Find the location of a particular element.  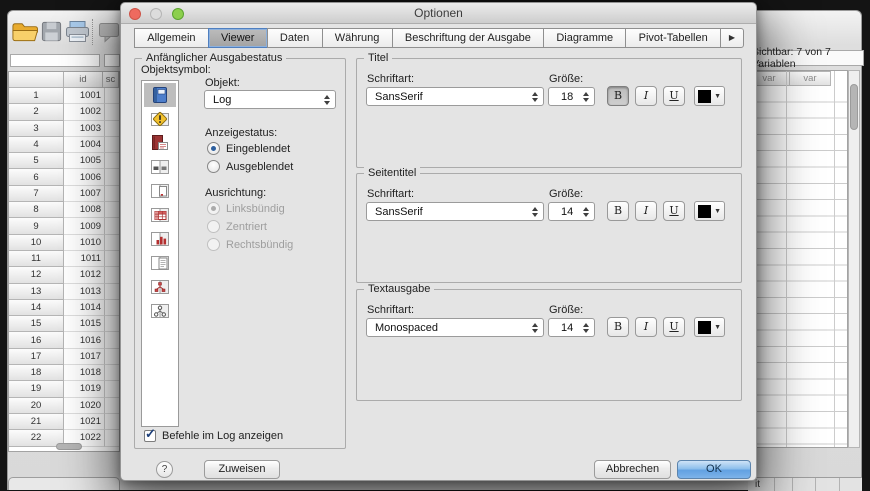

options-tab: Allgemein is located at coordinates (171, 38).